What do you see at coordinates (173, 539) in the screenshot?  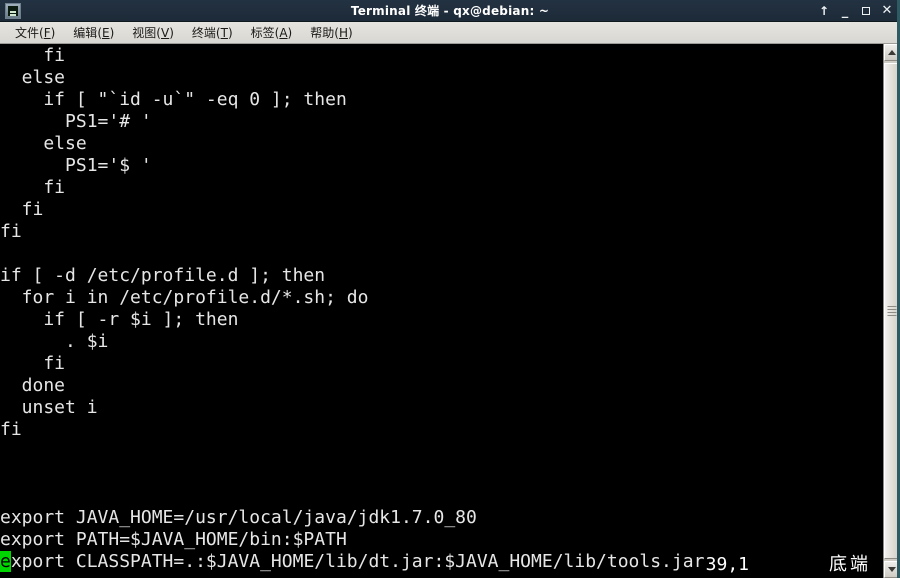 I see `terminal-line: export PATH=$JAVA_HOME/bin:$PATH` at bounding box center [173, 539].